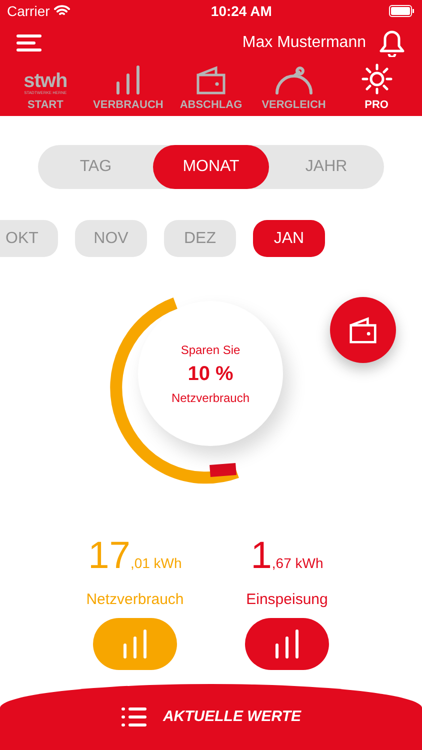  I want to click on month-chip: JAN, so click(289, 238).